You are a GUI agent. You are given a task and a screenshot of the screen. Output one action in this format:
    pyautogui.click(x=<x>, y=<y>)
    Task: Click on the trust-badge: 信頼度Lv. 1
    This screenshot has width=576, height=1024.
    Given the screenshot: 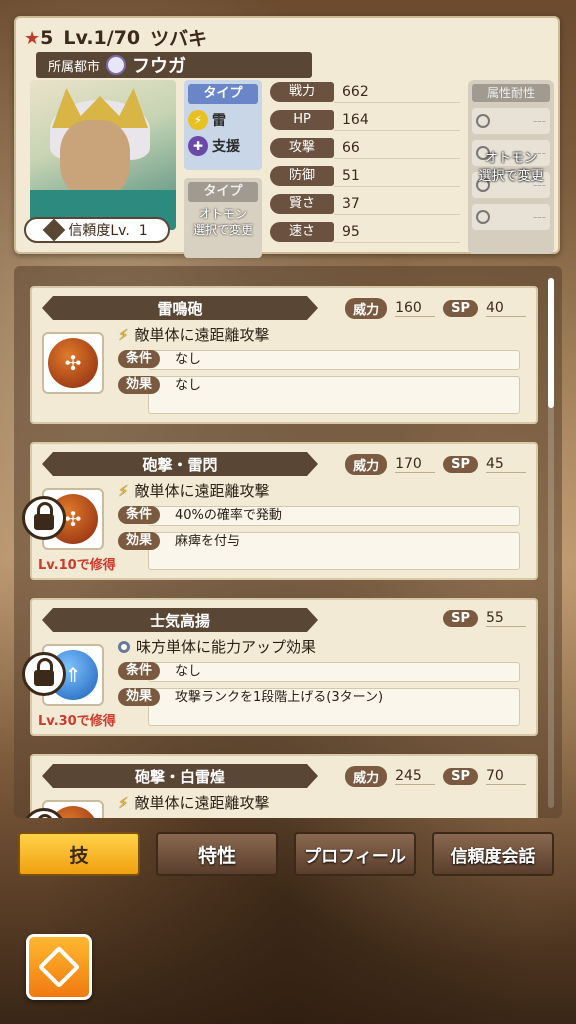 What is the action you would take?
    pyautogui.click(x=97, y=230)
    